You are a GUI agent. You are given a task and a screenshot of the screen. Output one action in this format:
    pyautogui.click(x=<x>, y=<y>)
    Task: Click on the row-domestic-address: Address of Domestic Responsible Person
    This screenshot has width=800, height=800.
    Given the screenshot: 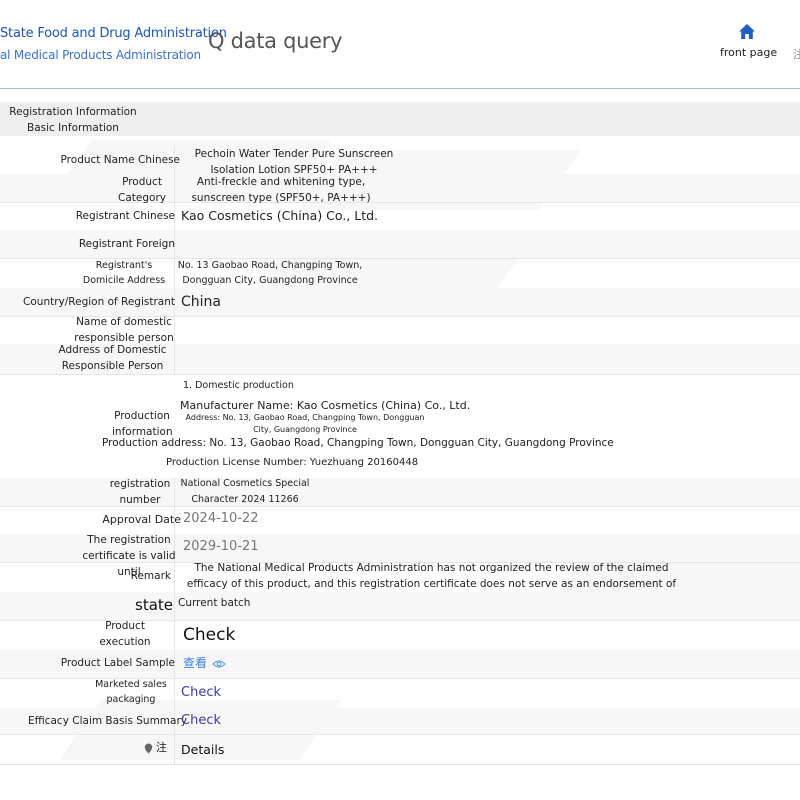 What is the action you would take?
    pyautogui.click(x=400, y=359)
    